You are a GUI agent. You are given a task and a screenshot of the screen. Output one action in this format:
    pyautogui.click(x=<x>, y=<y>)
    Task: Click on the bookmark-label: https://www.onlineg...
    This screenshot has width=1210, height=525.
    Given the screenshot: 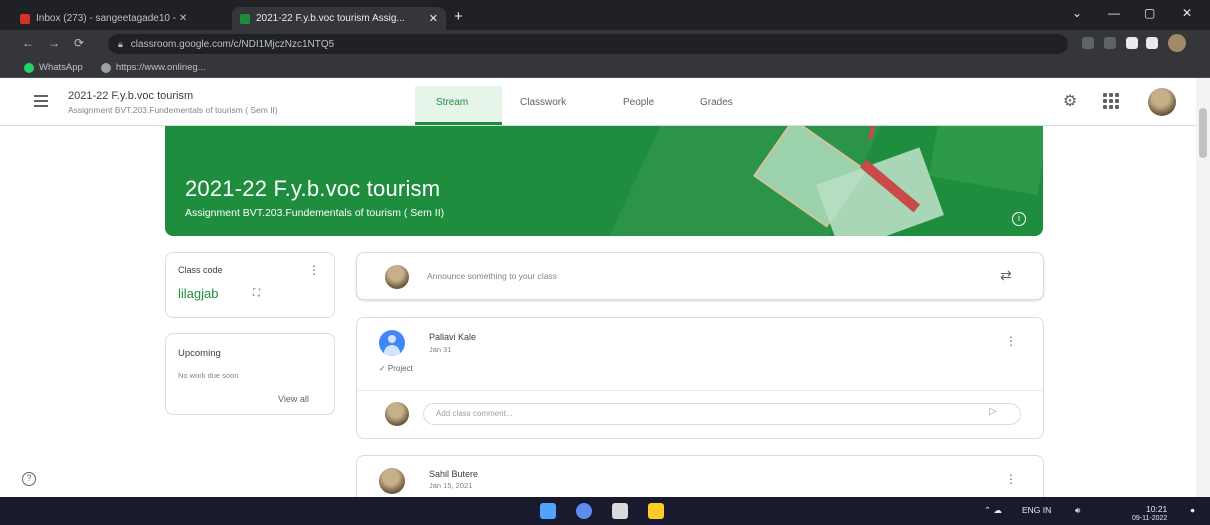 What is the action you would take?
    pyautogui.click(x=160, y=67)
    